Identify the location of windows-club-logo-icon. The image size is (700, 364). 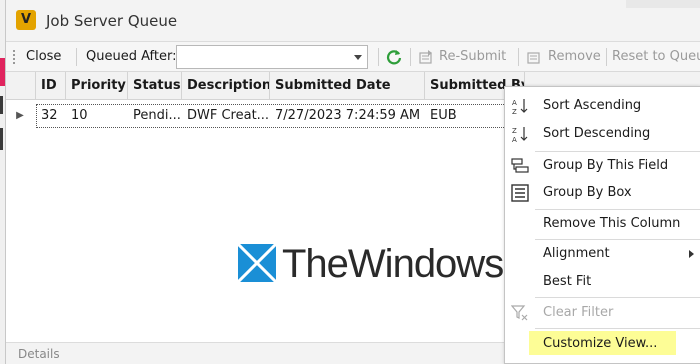
(257, 263).